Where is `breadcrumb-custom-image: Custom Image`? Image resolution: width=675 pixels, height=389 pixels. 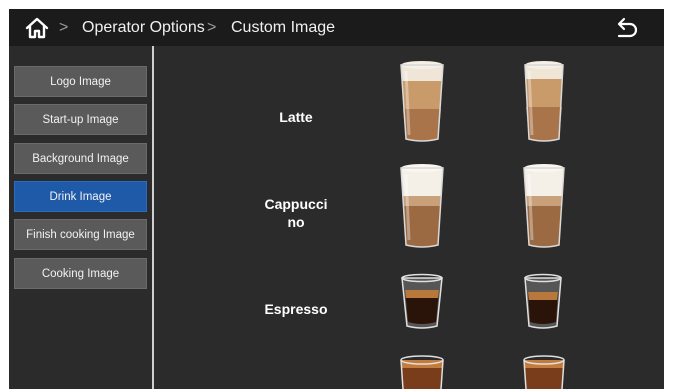
breadcrumb-custom-image: Custom Image is located at coordinates (283, 27).